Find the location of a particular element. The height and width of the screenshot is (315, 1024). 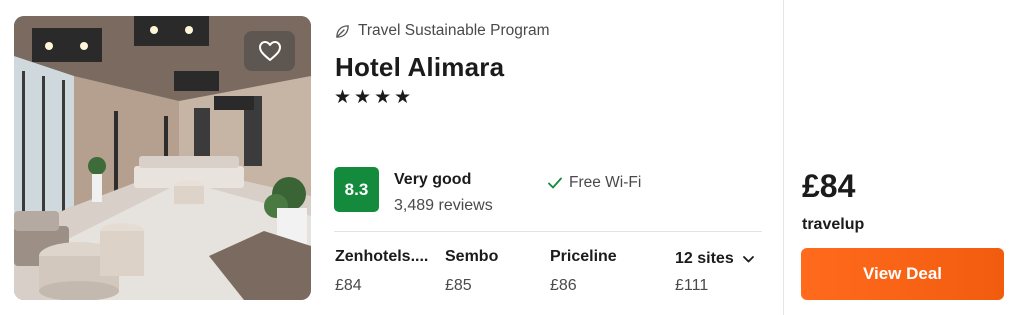

best-price: £84 is located at coordinates (829, 186).